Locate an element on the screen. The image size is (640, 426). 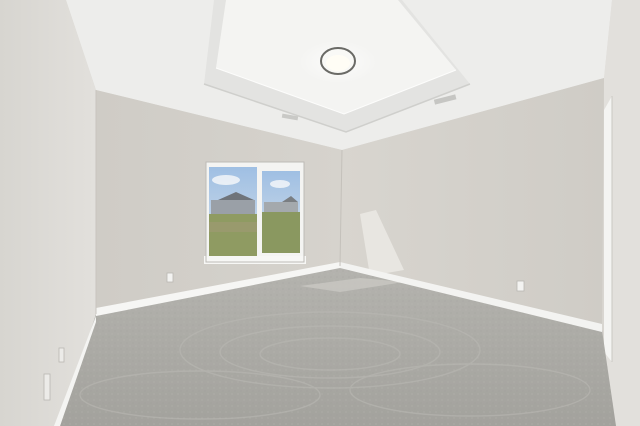
window is located at coordinates (255, 212).